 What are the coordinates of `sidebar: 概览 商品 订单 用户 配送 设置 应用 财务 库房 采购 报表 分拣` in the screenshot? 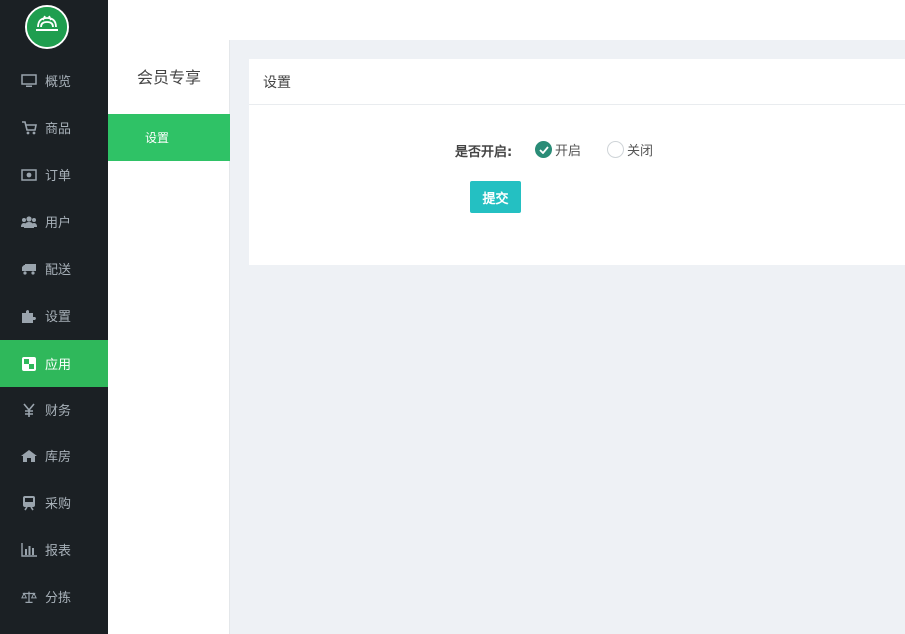 It's located at (54, 317).